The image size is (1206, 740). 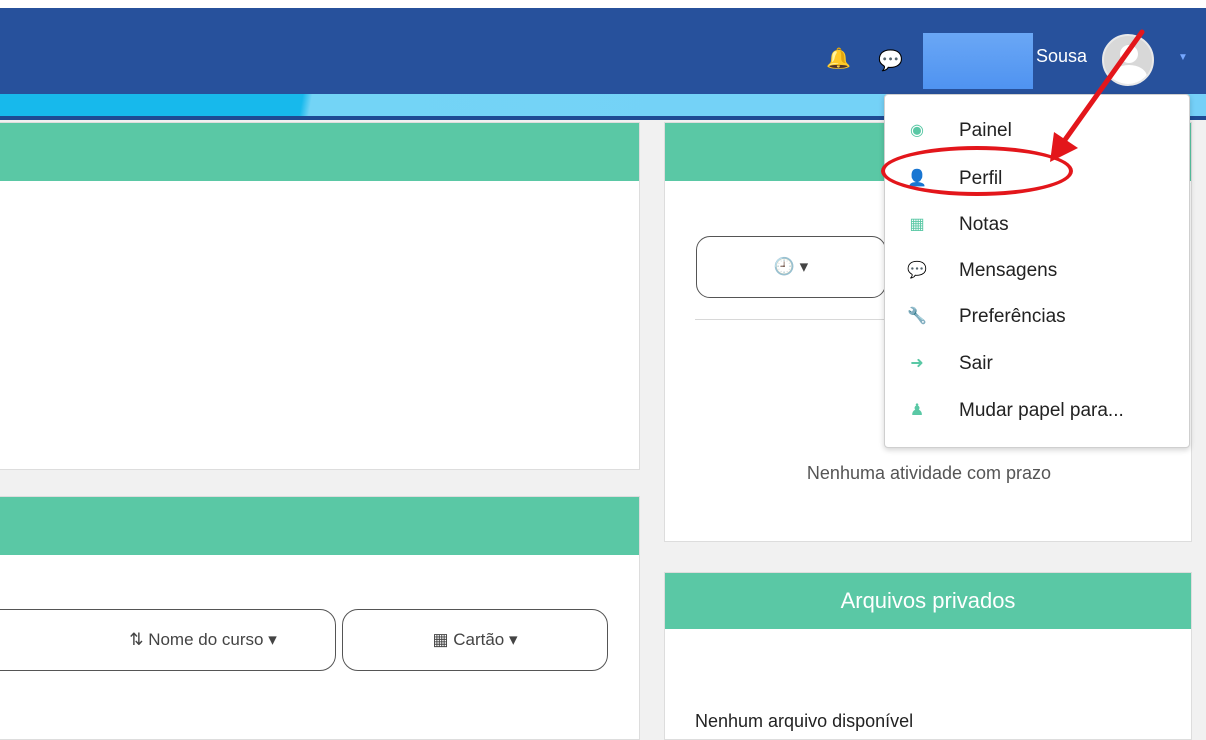 I want to click on menu-item-preferencias: 🔧 Preferências, so click(x=1037, y=317).